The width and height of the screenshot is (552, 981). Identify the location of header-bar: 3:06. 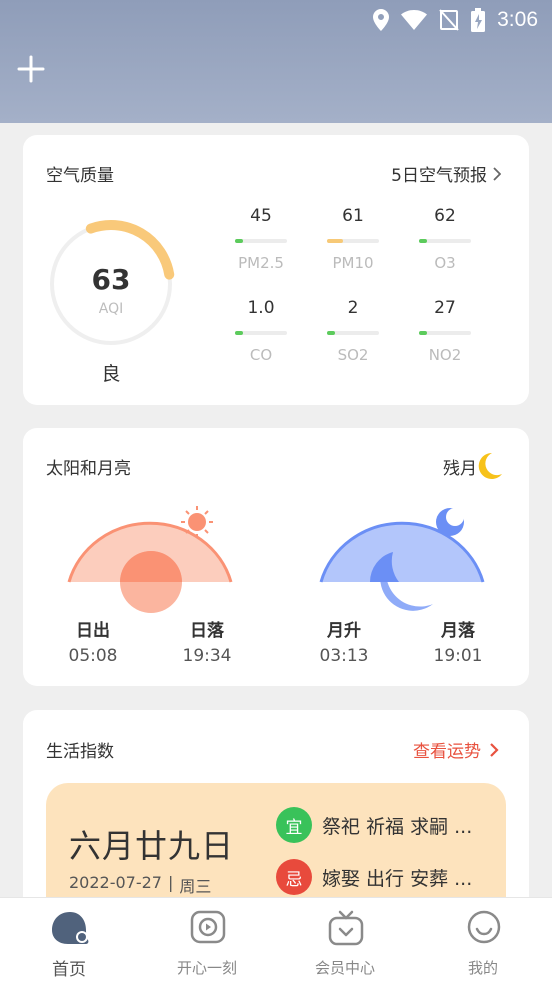
(276, 61).